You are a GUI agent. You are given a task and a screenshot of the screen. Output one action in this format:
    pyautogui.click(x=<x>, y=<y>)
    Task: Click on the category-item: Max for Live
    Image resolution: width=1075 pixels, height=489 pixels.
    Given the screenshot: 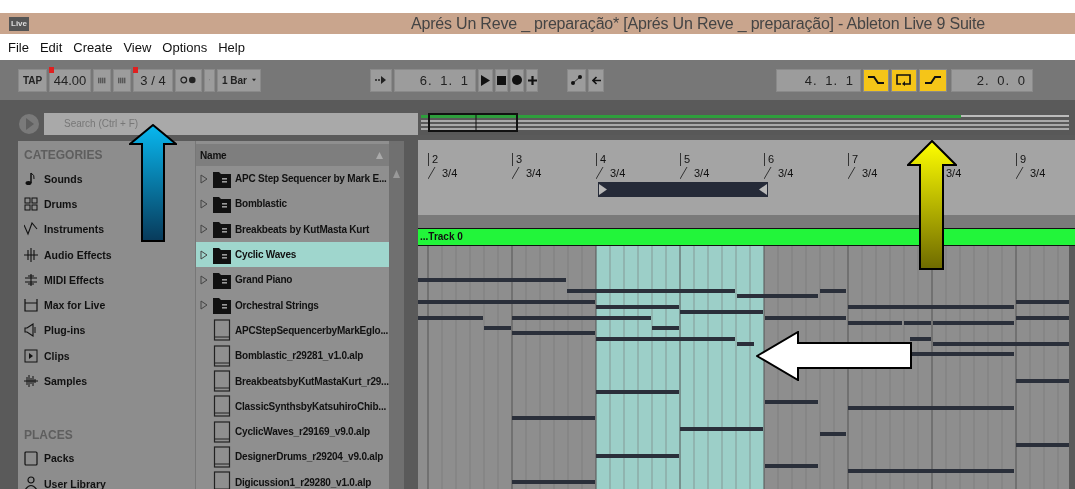 What is the action you would take?
    pyautogui.click(x=109, y=305)
    